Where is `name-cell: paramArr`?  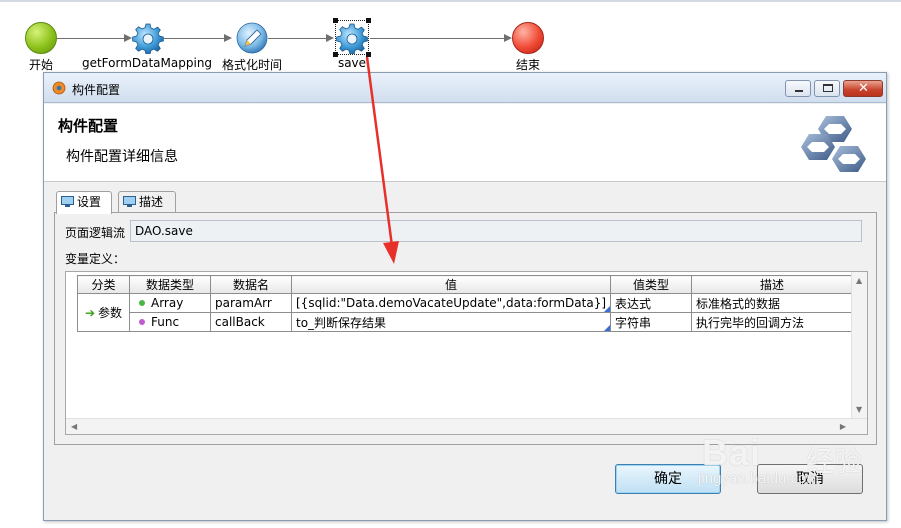
name-cell: paramArr is located at coordinates (251, 303).